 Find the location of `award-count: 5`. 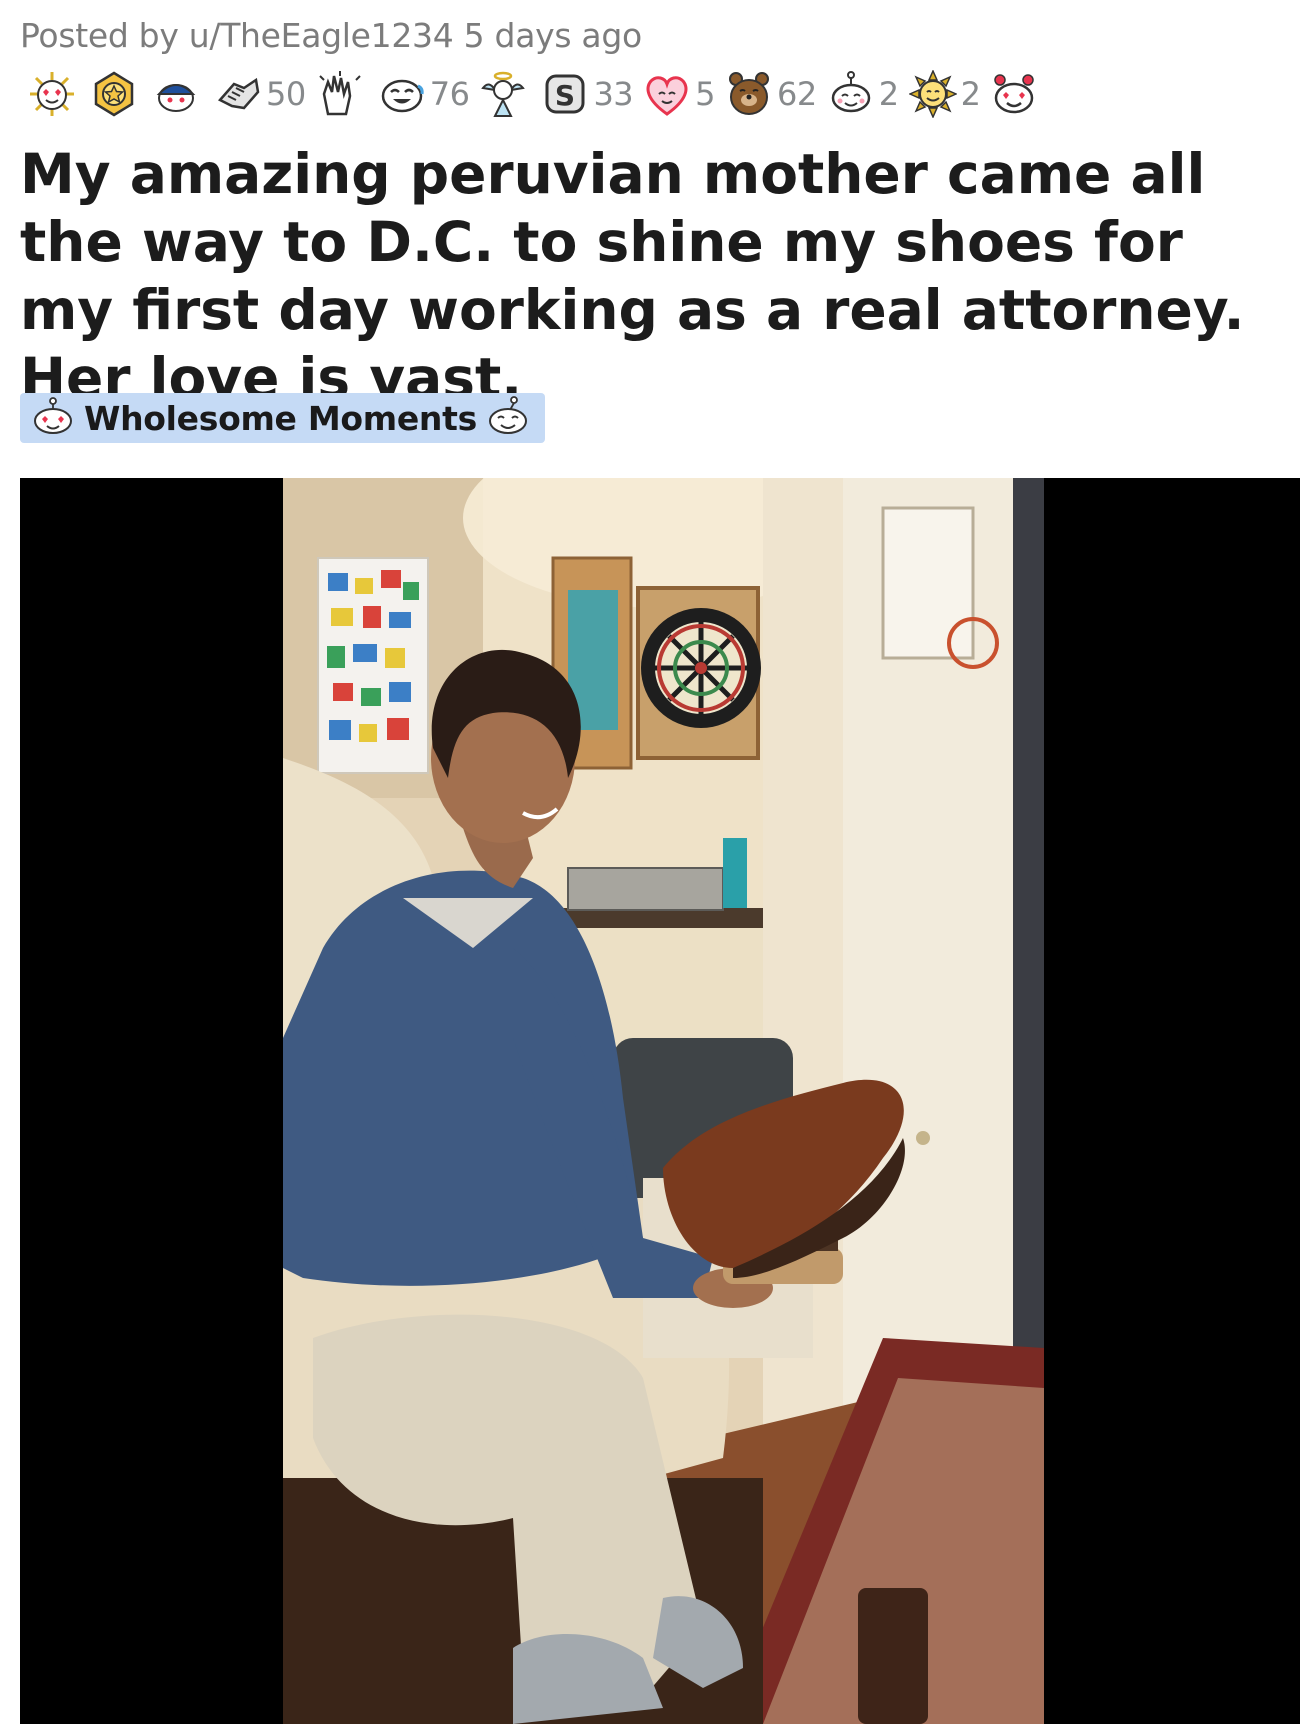

award-count: 5 is located at coordinates (705, 94).